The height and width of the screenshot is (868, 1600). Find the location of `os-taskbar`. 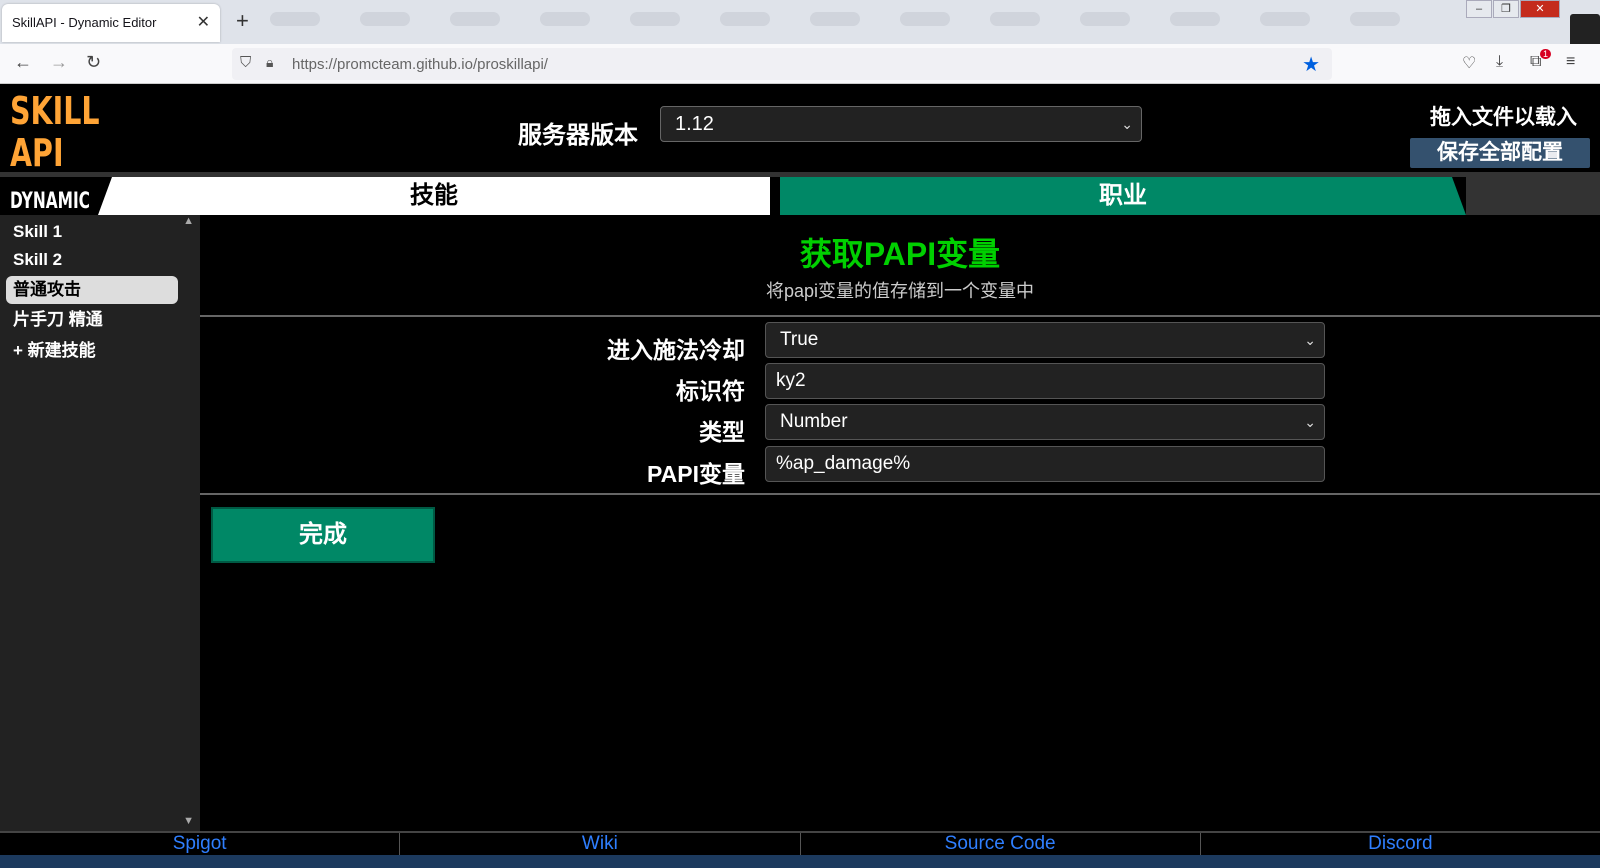

os-taskbar is located at coordinates (800, 861).